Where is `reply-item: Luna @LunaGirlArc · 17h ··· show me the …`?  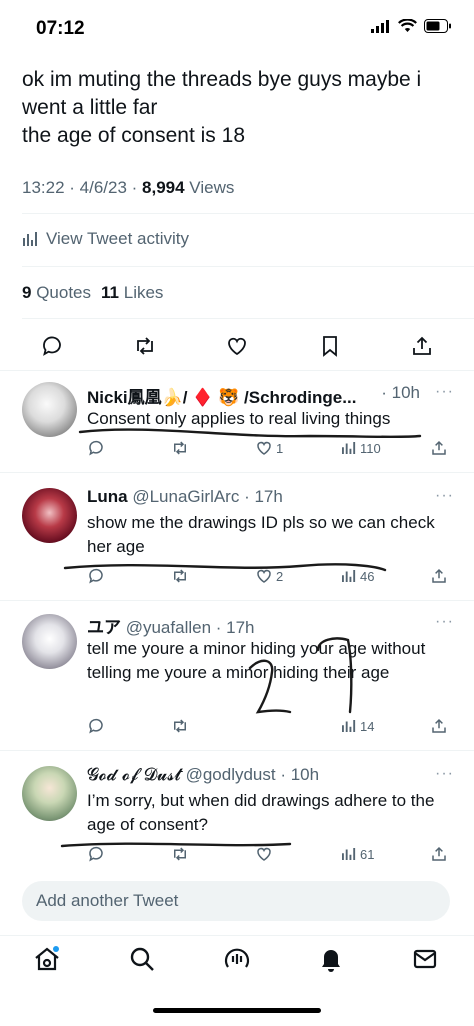 reply-item: Luna @LunaGirlArc · 17h ··· show me the … is located at coordinates (237, 536).